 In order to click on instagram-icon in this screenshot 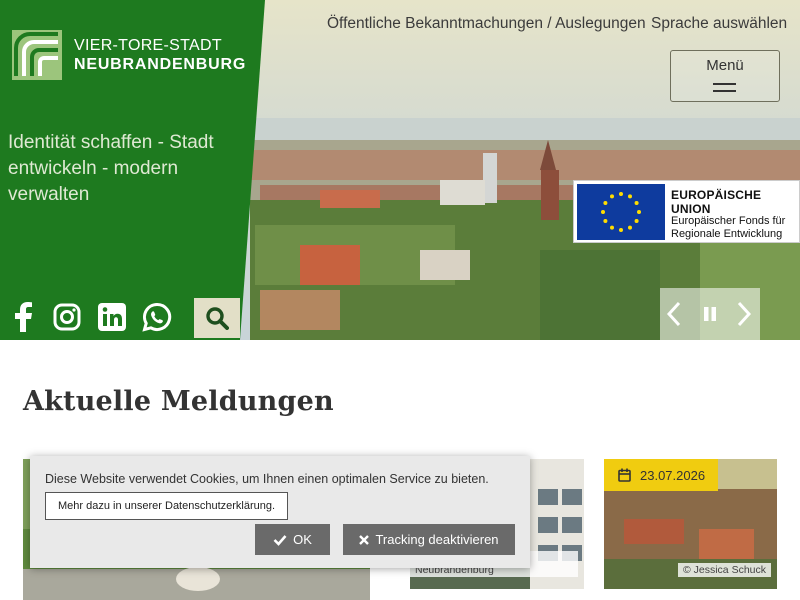, I will do `click(67, 317)`.